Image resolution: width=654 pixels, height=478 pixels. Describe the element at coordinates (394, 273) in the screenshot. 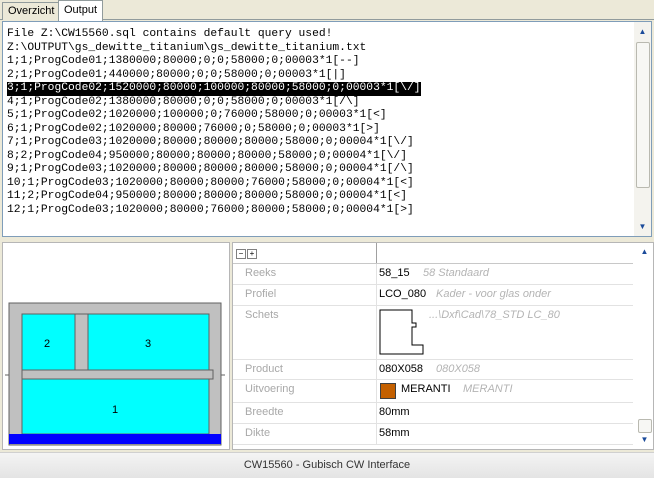

I see `property-value: 58_15` at that location.